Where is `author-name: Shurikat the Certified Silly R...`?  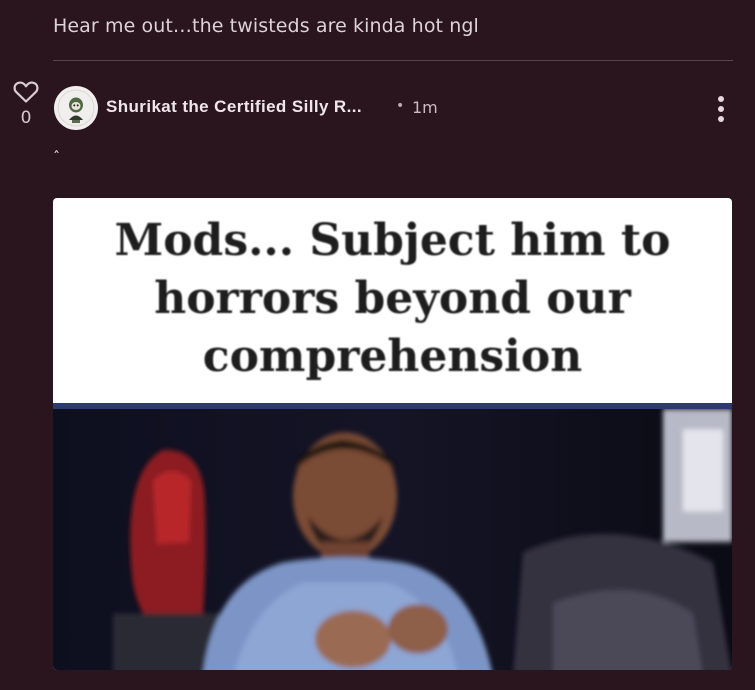 author-name: Shurikat the Certified Silly R... is located at coordinates (234, 107).